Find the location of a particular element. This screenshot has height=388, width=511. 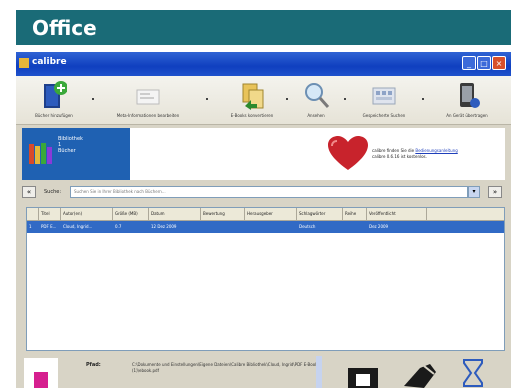

cell-date: 12 Dez 2009 is located at coordinates (164, 226).